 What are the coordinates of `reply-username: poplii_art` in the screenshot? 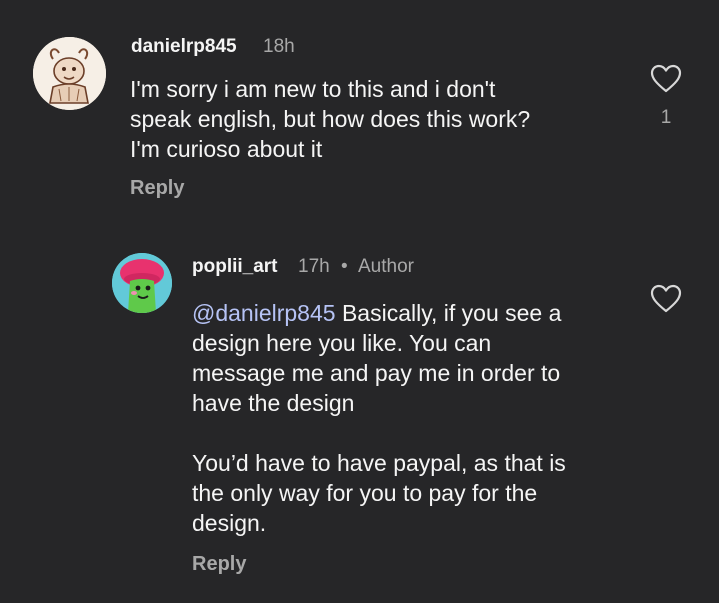 It's located at (235, 267).